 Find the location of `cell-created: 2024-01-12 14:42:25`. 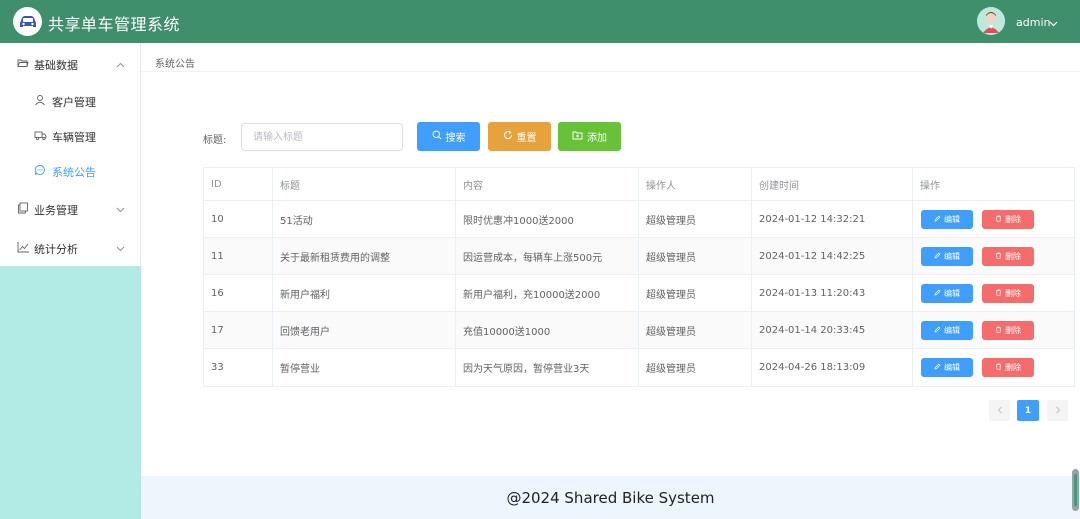

cell-created: 2024-01-12 14:42:25 is located at coordinates (832, 256).